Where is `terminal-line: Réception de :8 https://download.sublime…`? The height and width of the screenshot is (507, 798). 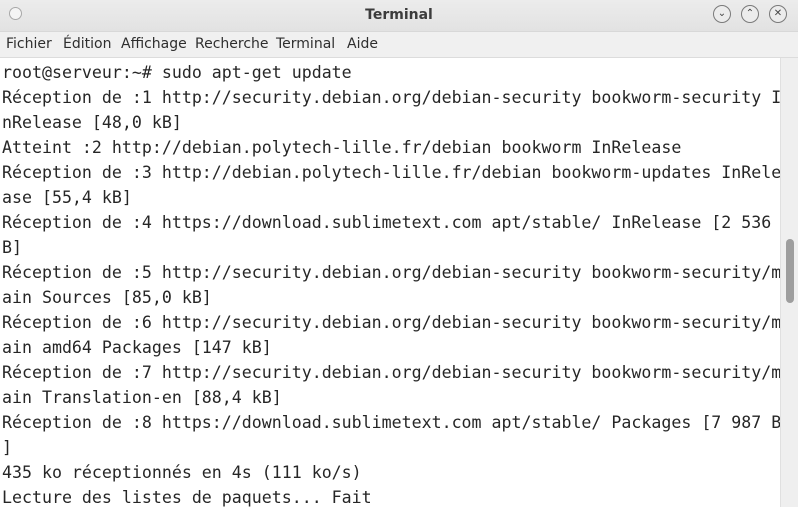 terminal-line: Réception de :8 https://download.sublime… is located at coordinates (391, 422).